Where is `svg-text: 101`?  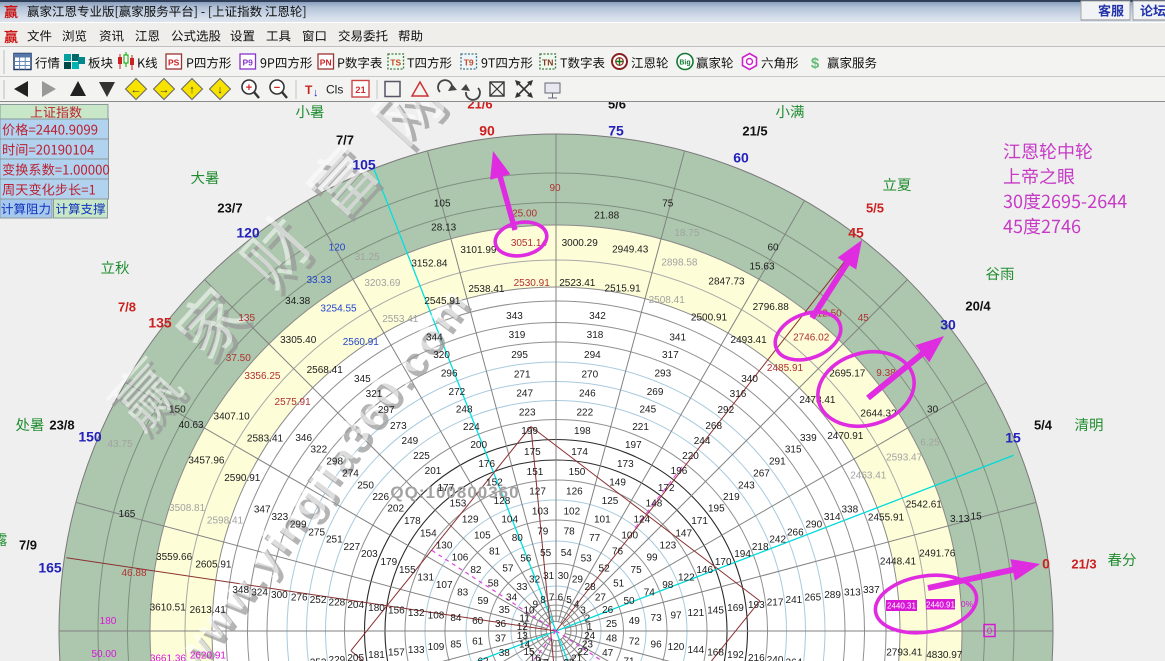 svg-text: 101 is located at coordinates (602, 520).